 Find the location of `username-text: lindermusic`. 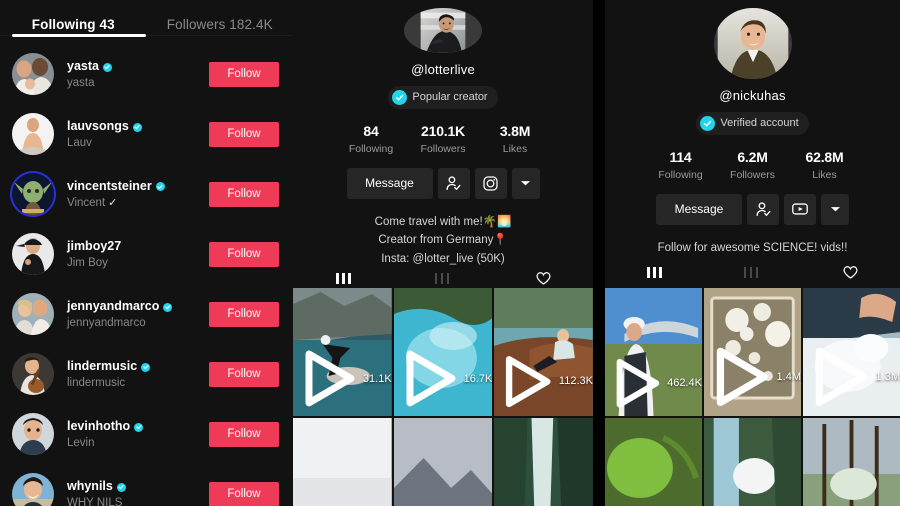

username-text: lindermusic is located at coordinates (102, 366).